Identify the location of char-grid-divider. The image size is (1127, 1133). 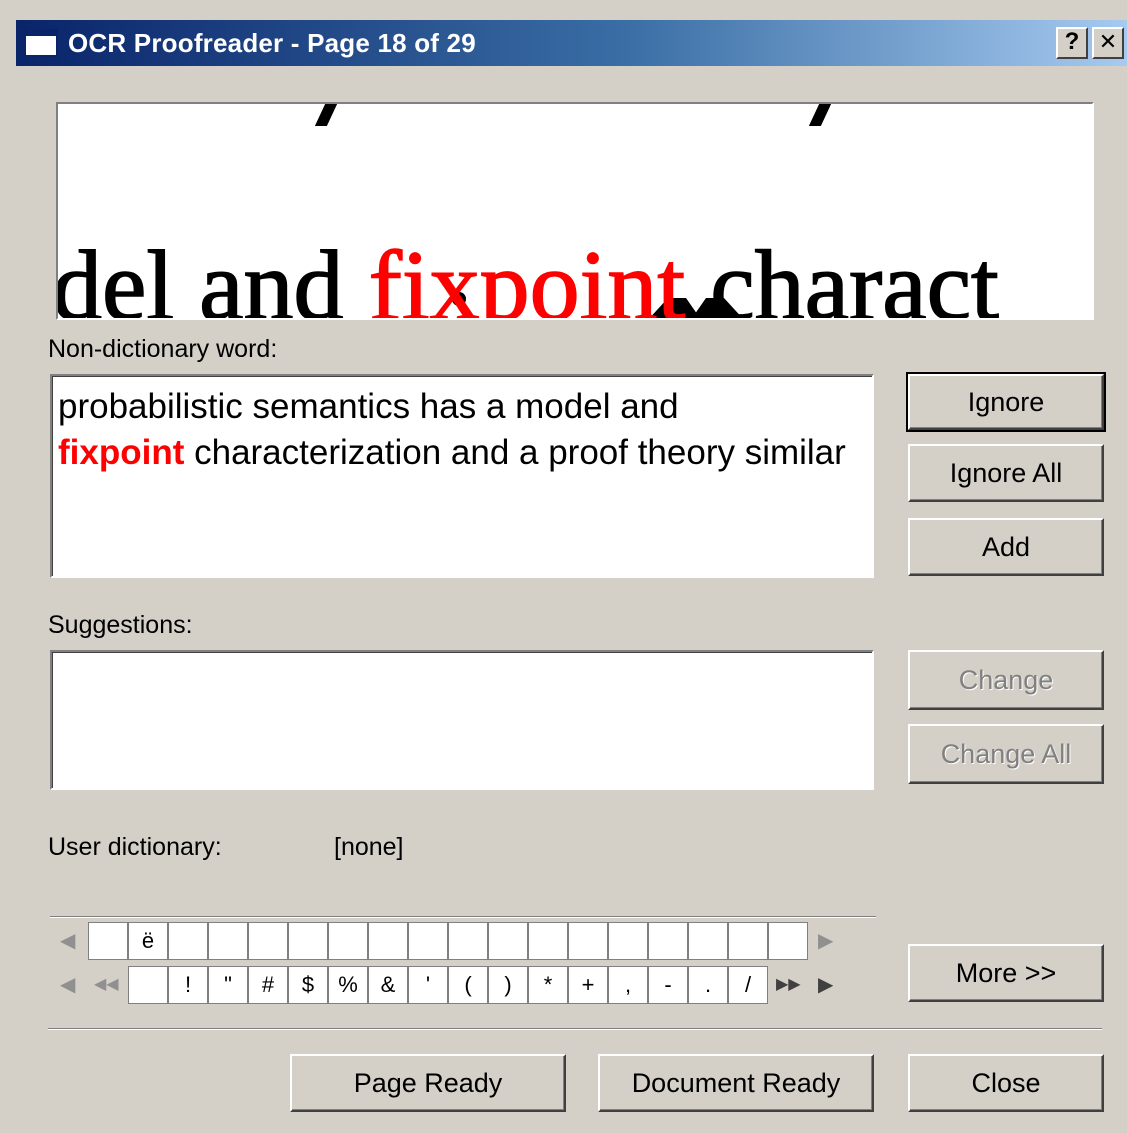
(463, 917).